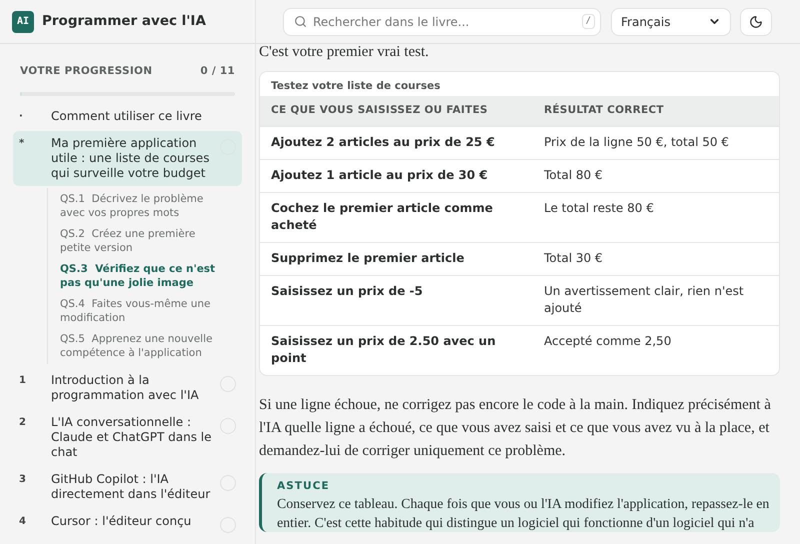  Describe the element at coordinates (396, 349) in the screenshot. I see `table-cell: Saisissez un prix de 2.50 avec un point` at that location.